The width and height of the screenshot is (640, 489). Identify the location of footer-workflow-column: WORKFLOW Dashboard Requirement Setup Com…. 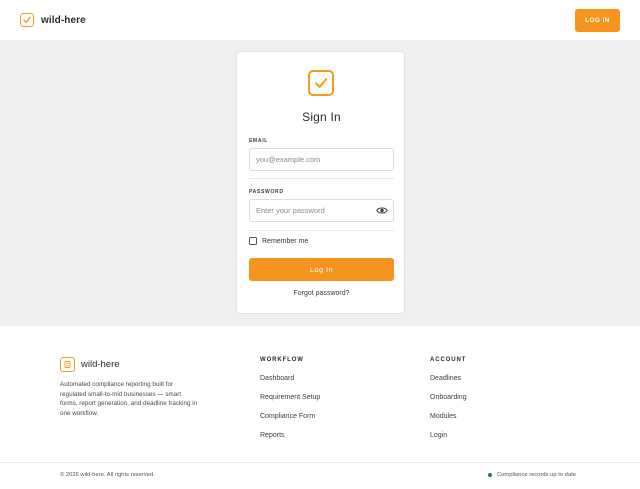
(290, 403).